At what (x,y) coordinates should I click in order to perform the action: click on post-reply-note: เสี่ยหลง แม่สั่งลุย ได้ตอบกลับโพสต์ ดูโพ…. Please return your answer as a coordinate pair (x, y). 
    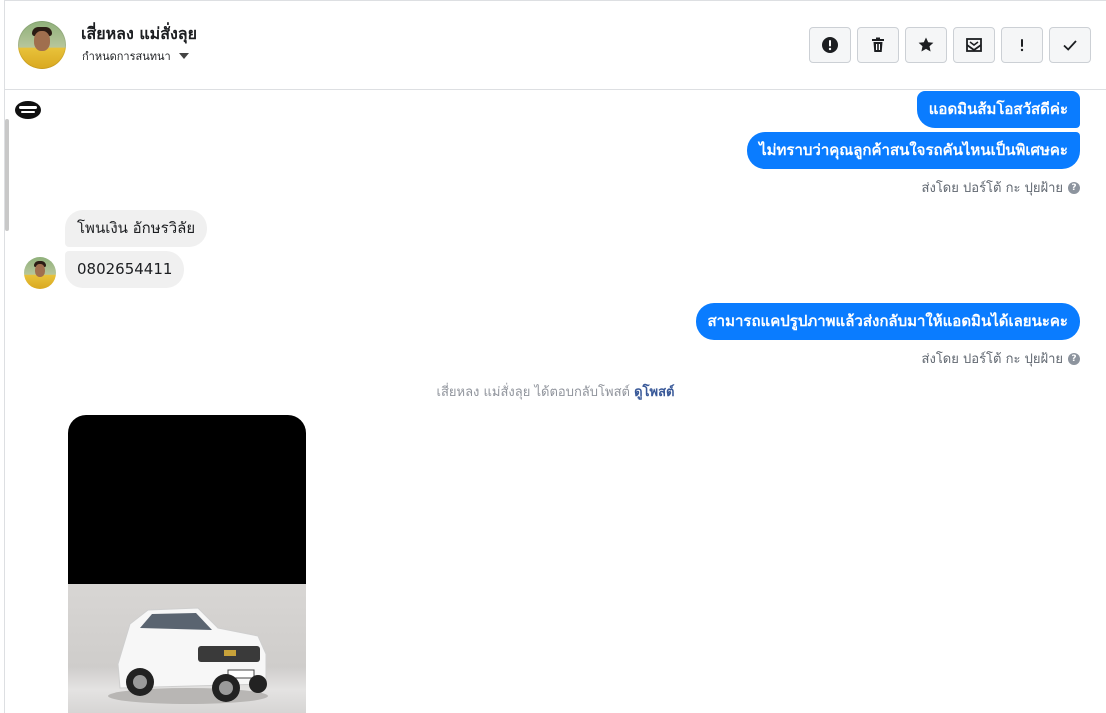
    Looking at the image, I should click on (555, 391).